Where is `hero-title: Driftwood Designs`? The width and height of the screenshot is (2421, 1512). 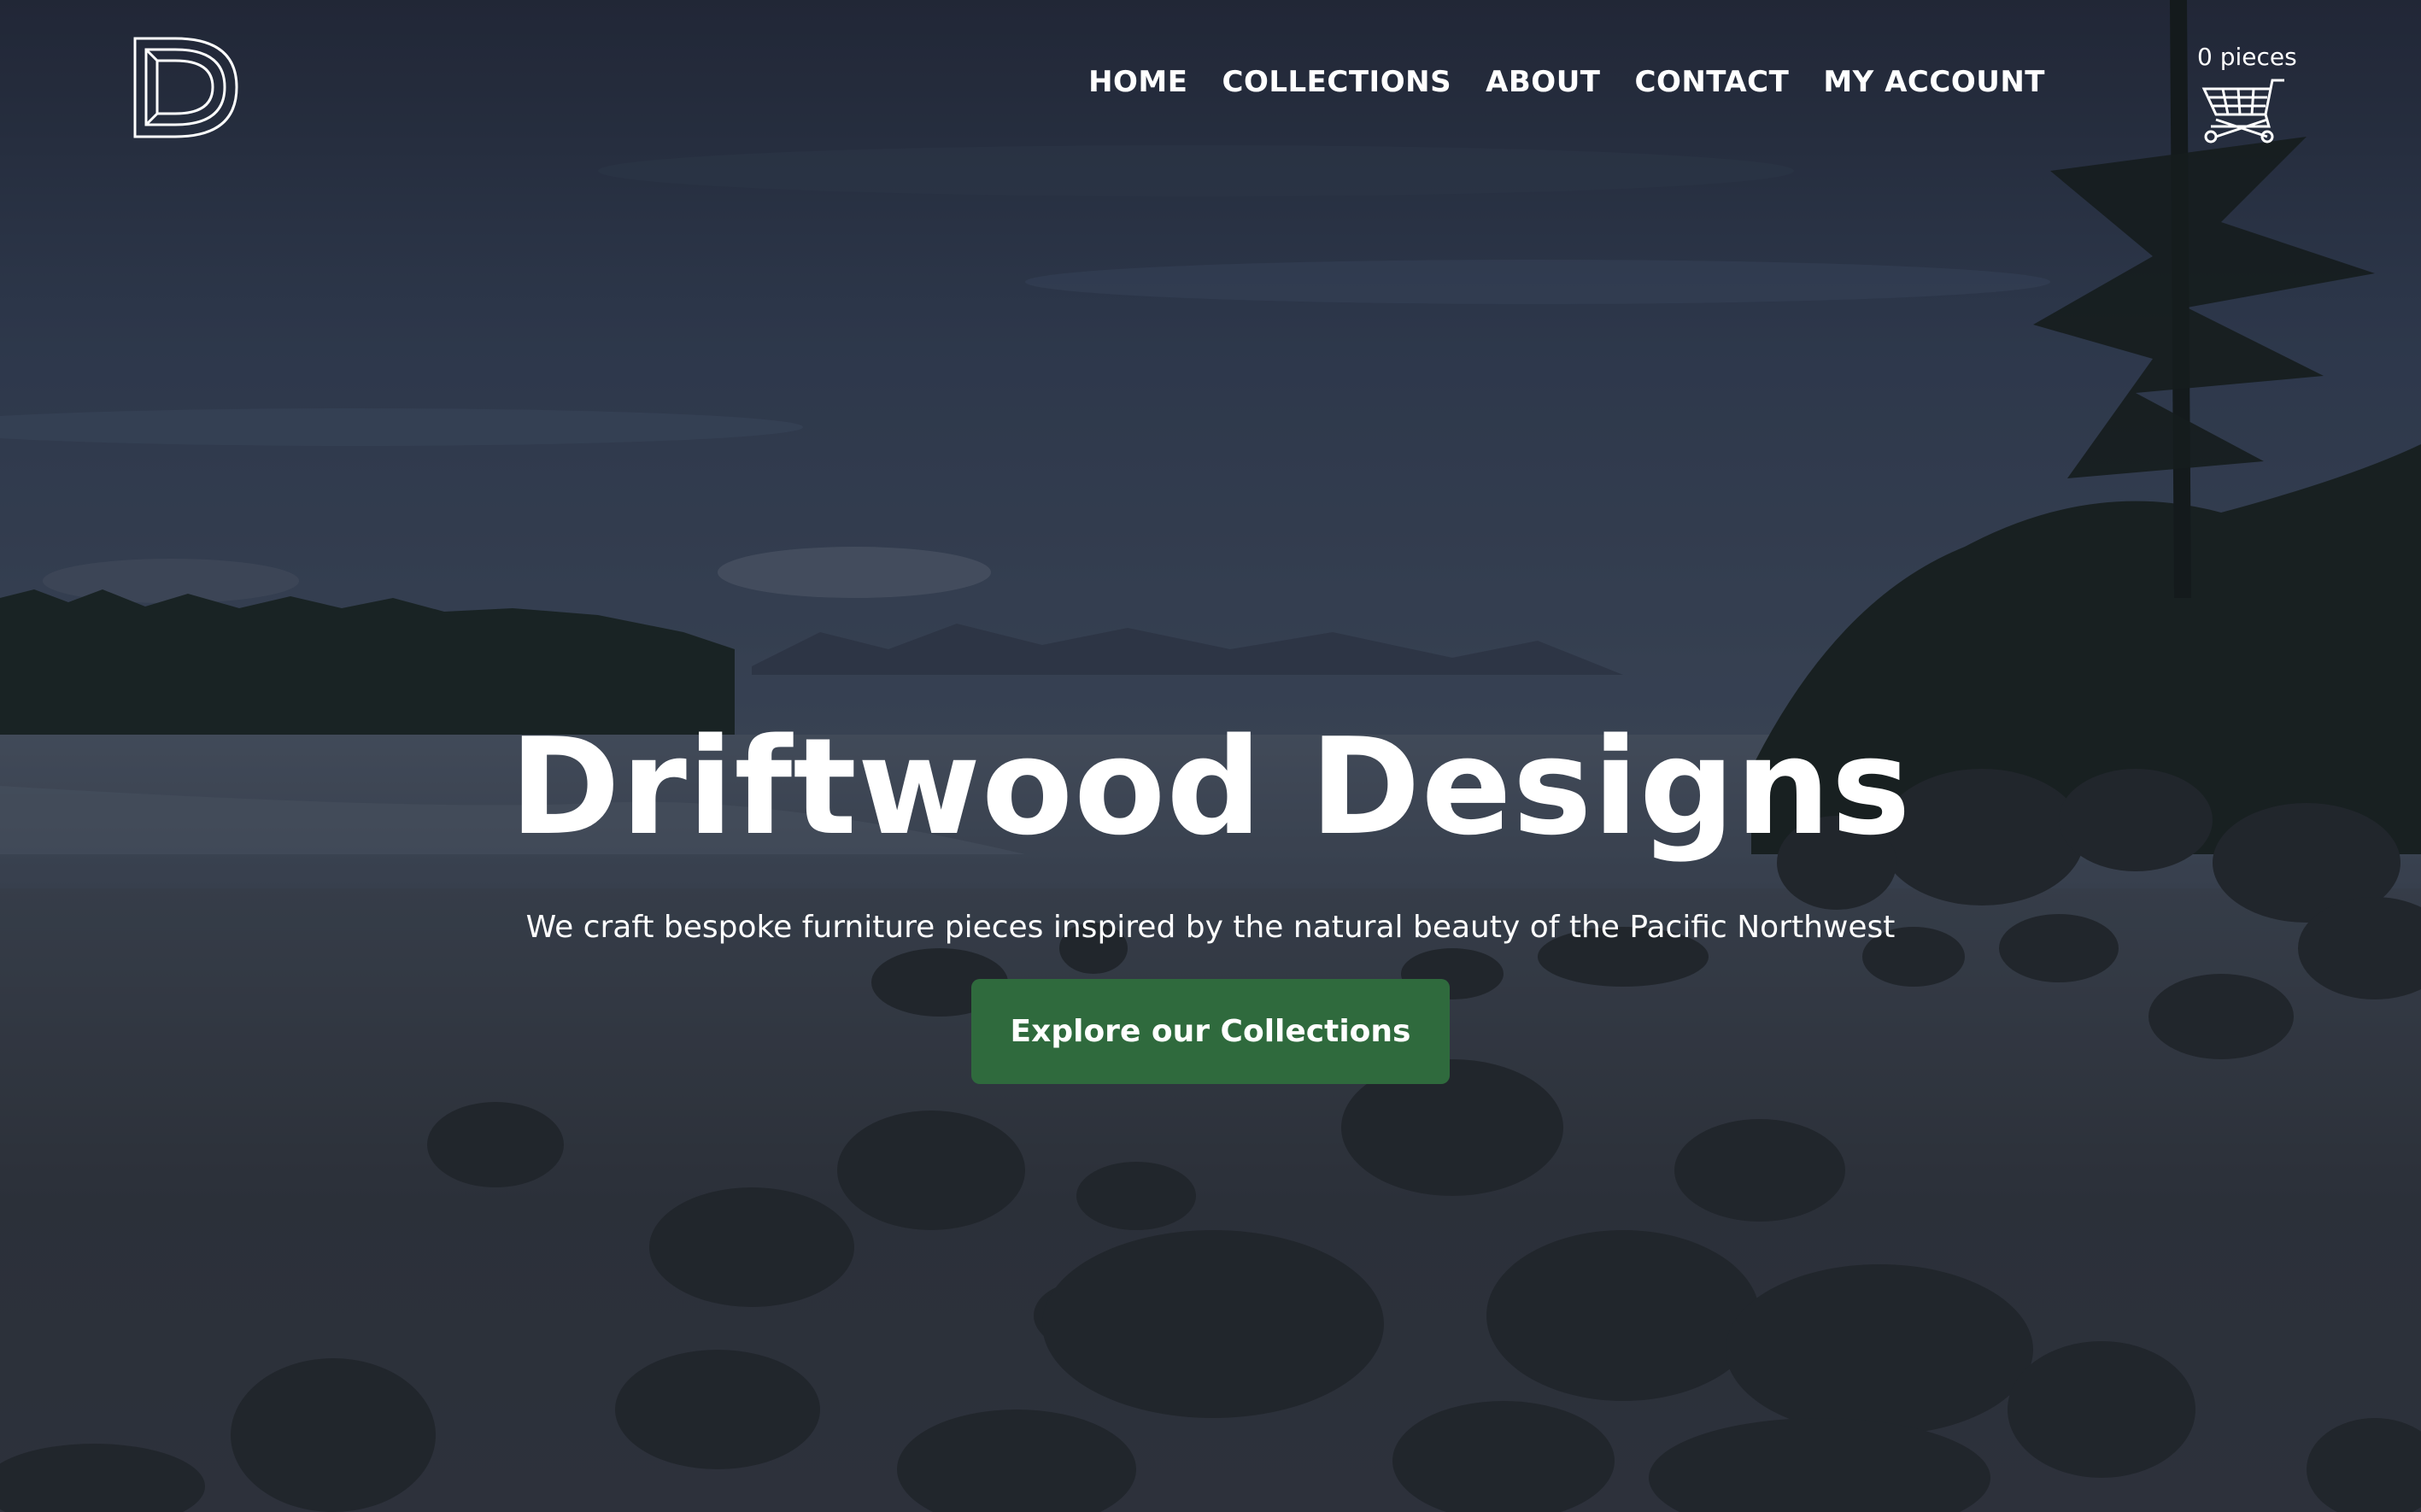
hero-title: Driftwood Designs is located at coordinates (1210, 786).